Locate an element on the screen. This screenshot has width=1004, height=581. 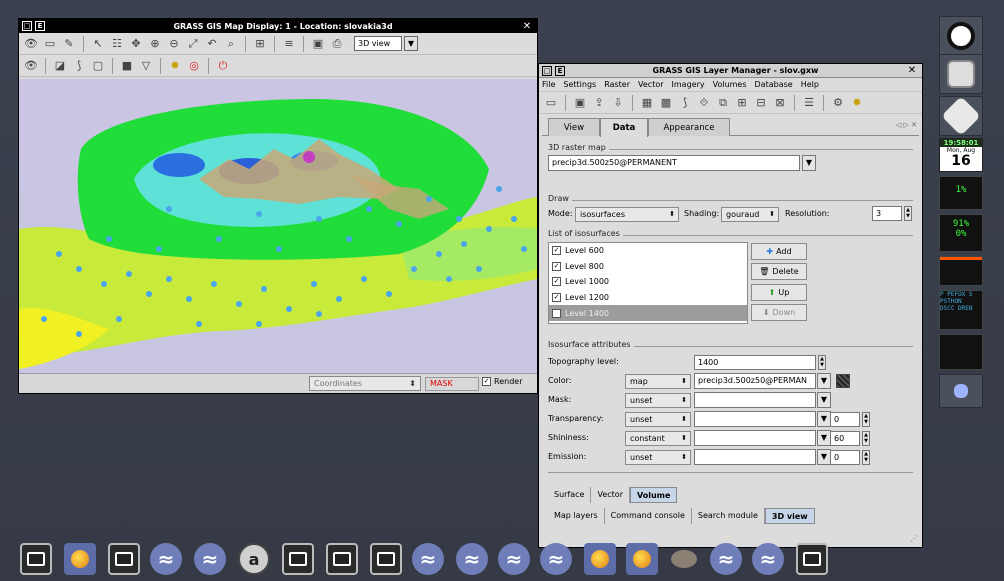
zoom-extent-icon: ⤢ is located at coordinates (193, 44).